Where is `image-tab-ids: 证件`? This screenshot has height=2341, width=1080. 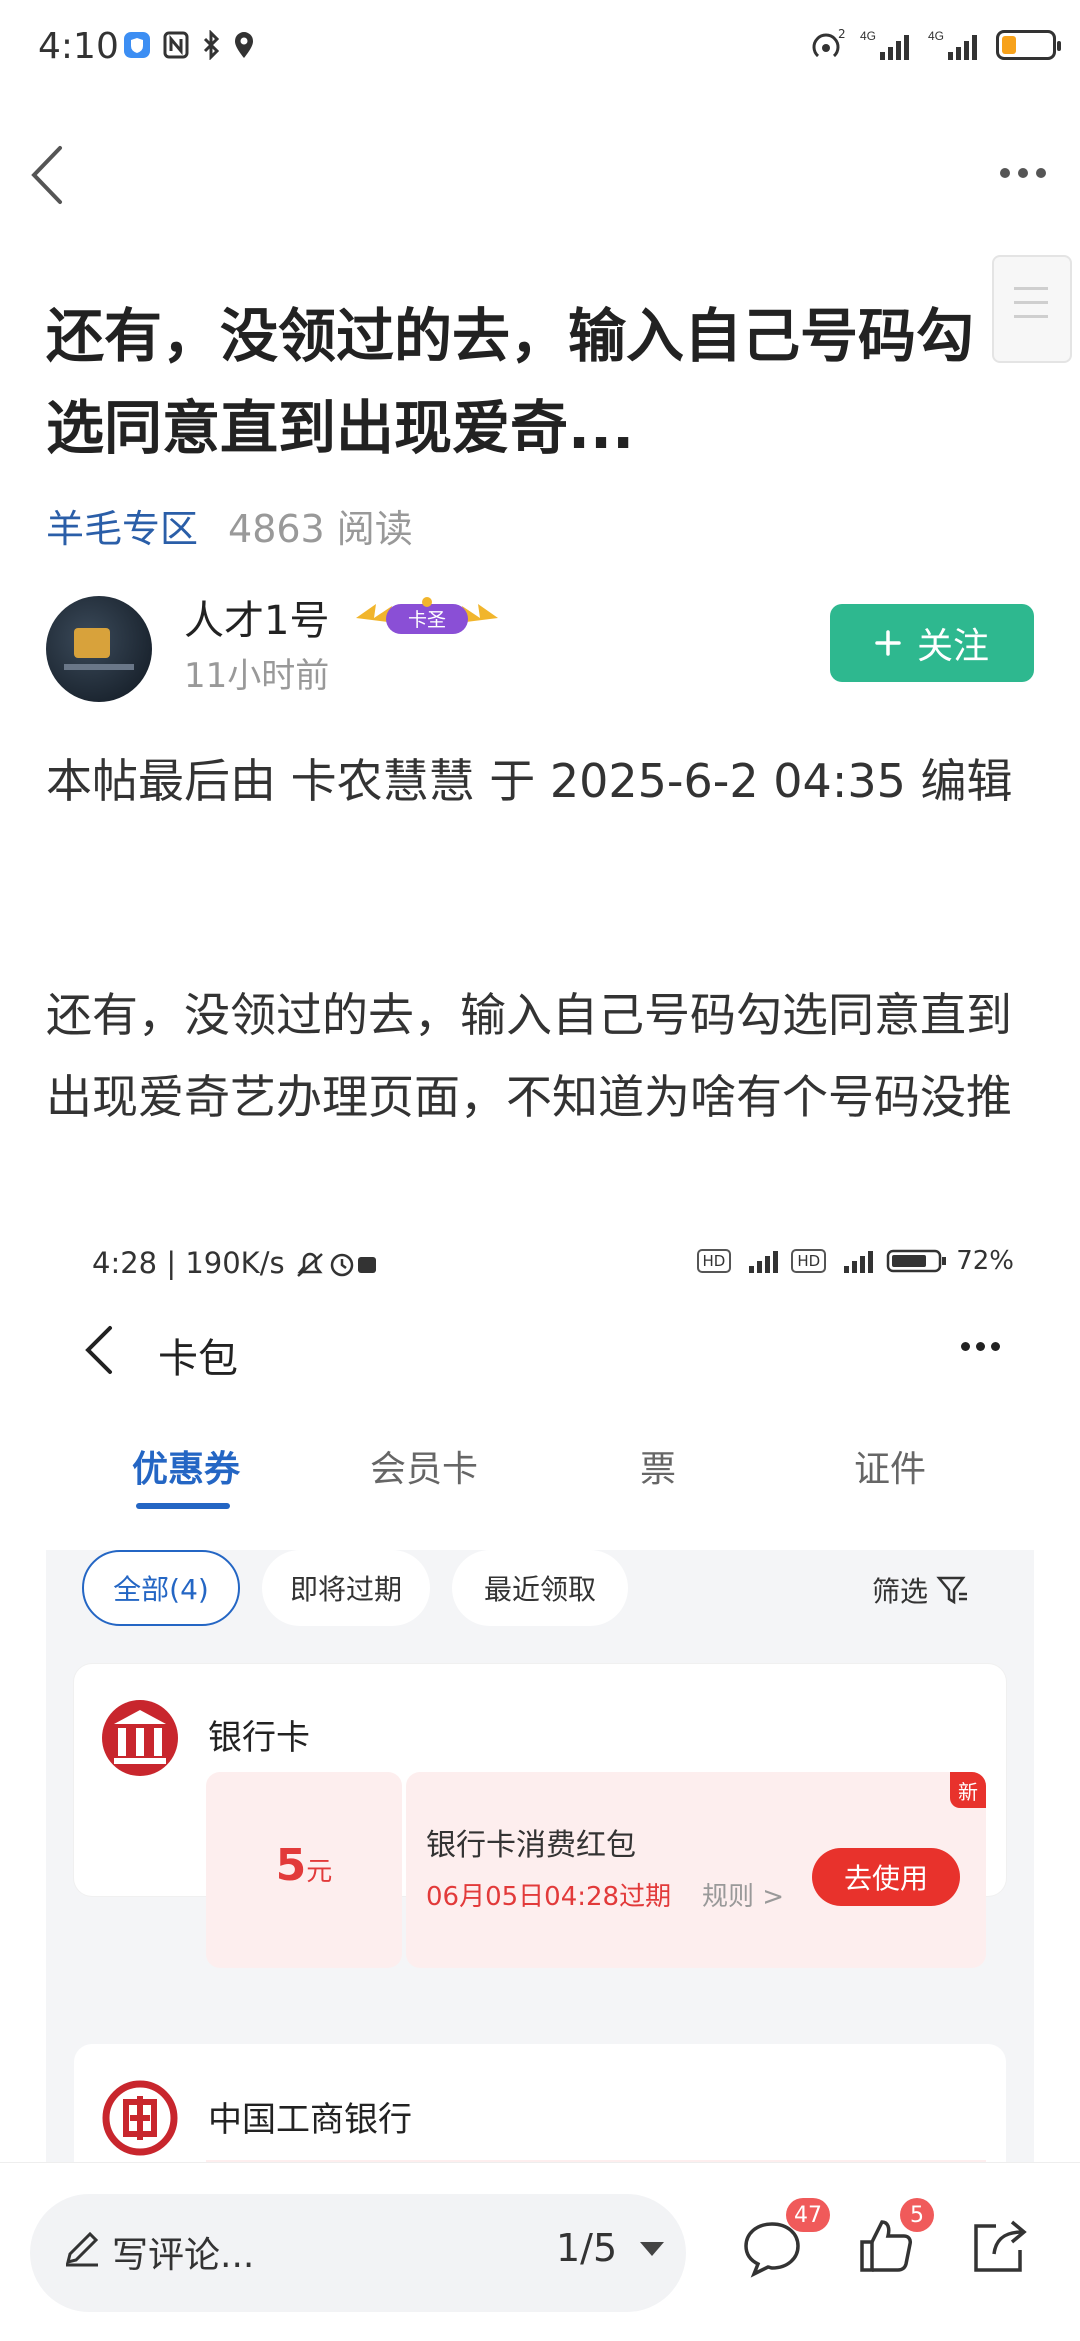 image-tab-ids: 证件 is located at coordinates (890, 1469).